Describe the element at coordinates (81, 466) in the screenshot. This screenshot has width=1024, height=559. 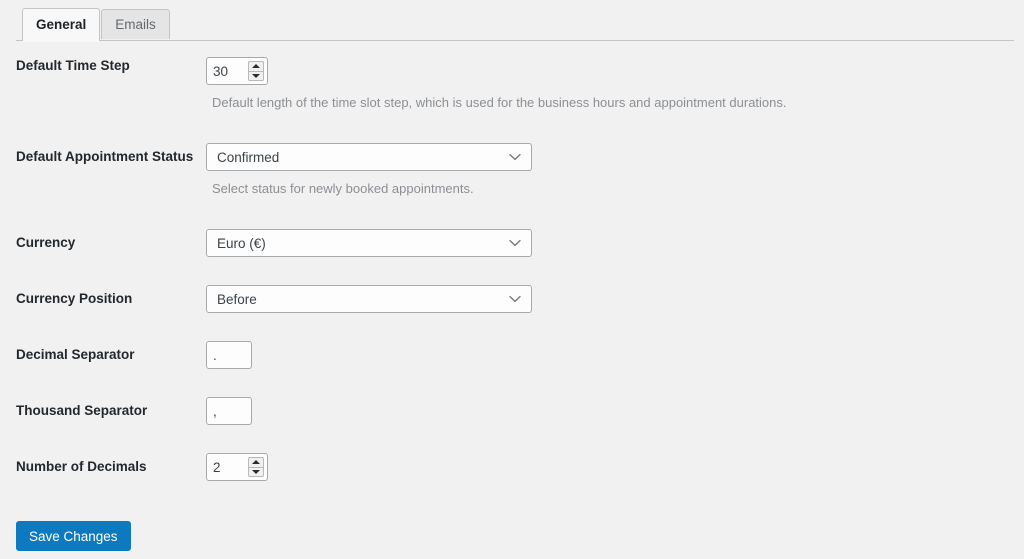
I see `number-of-decimals-label: Number of Decimals` at that location.